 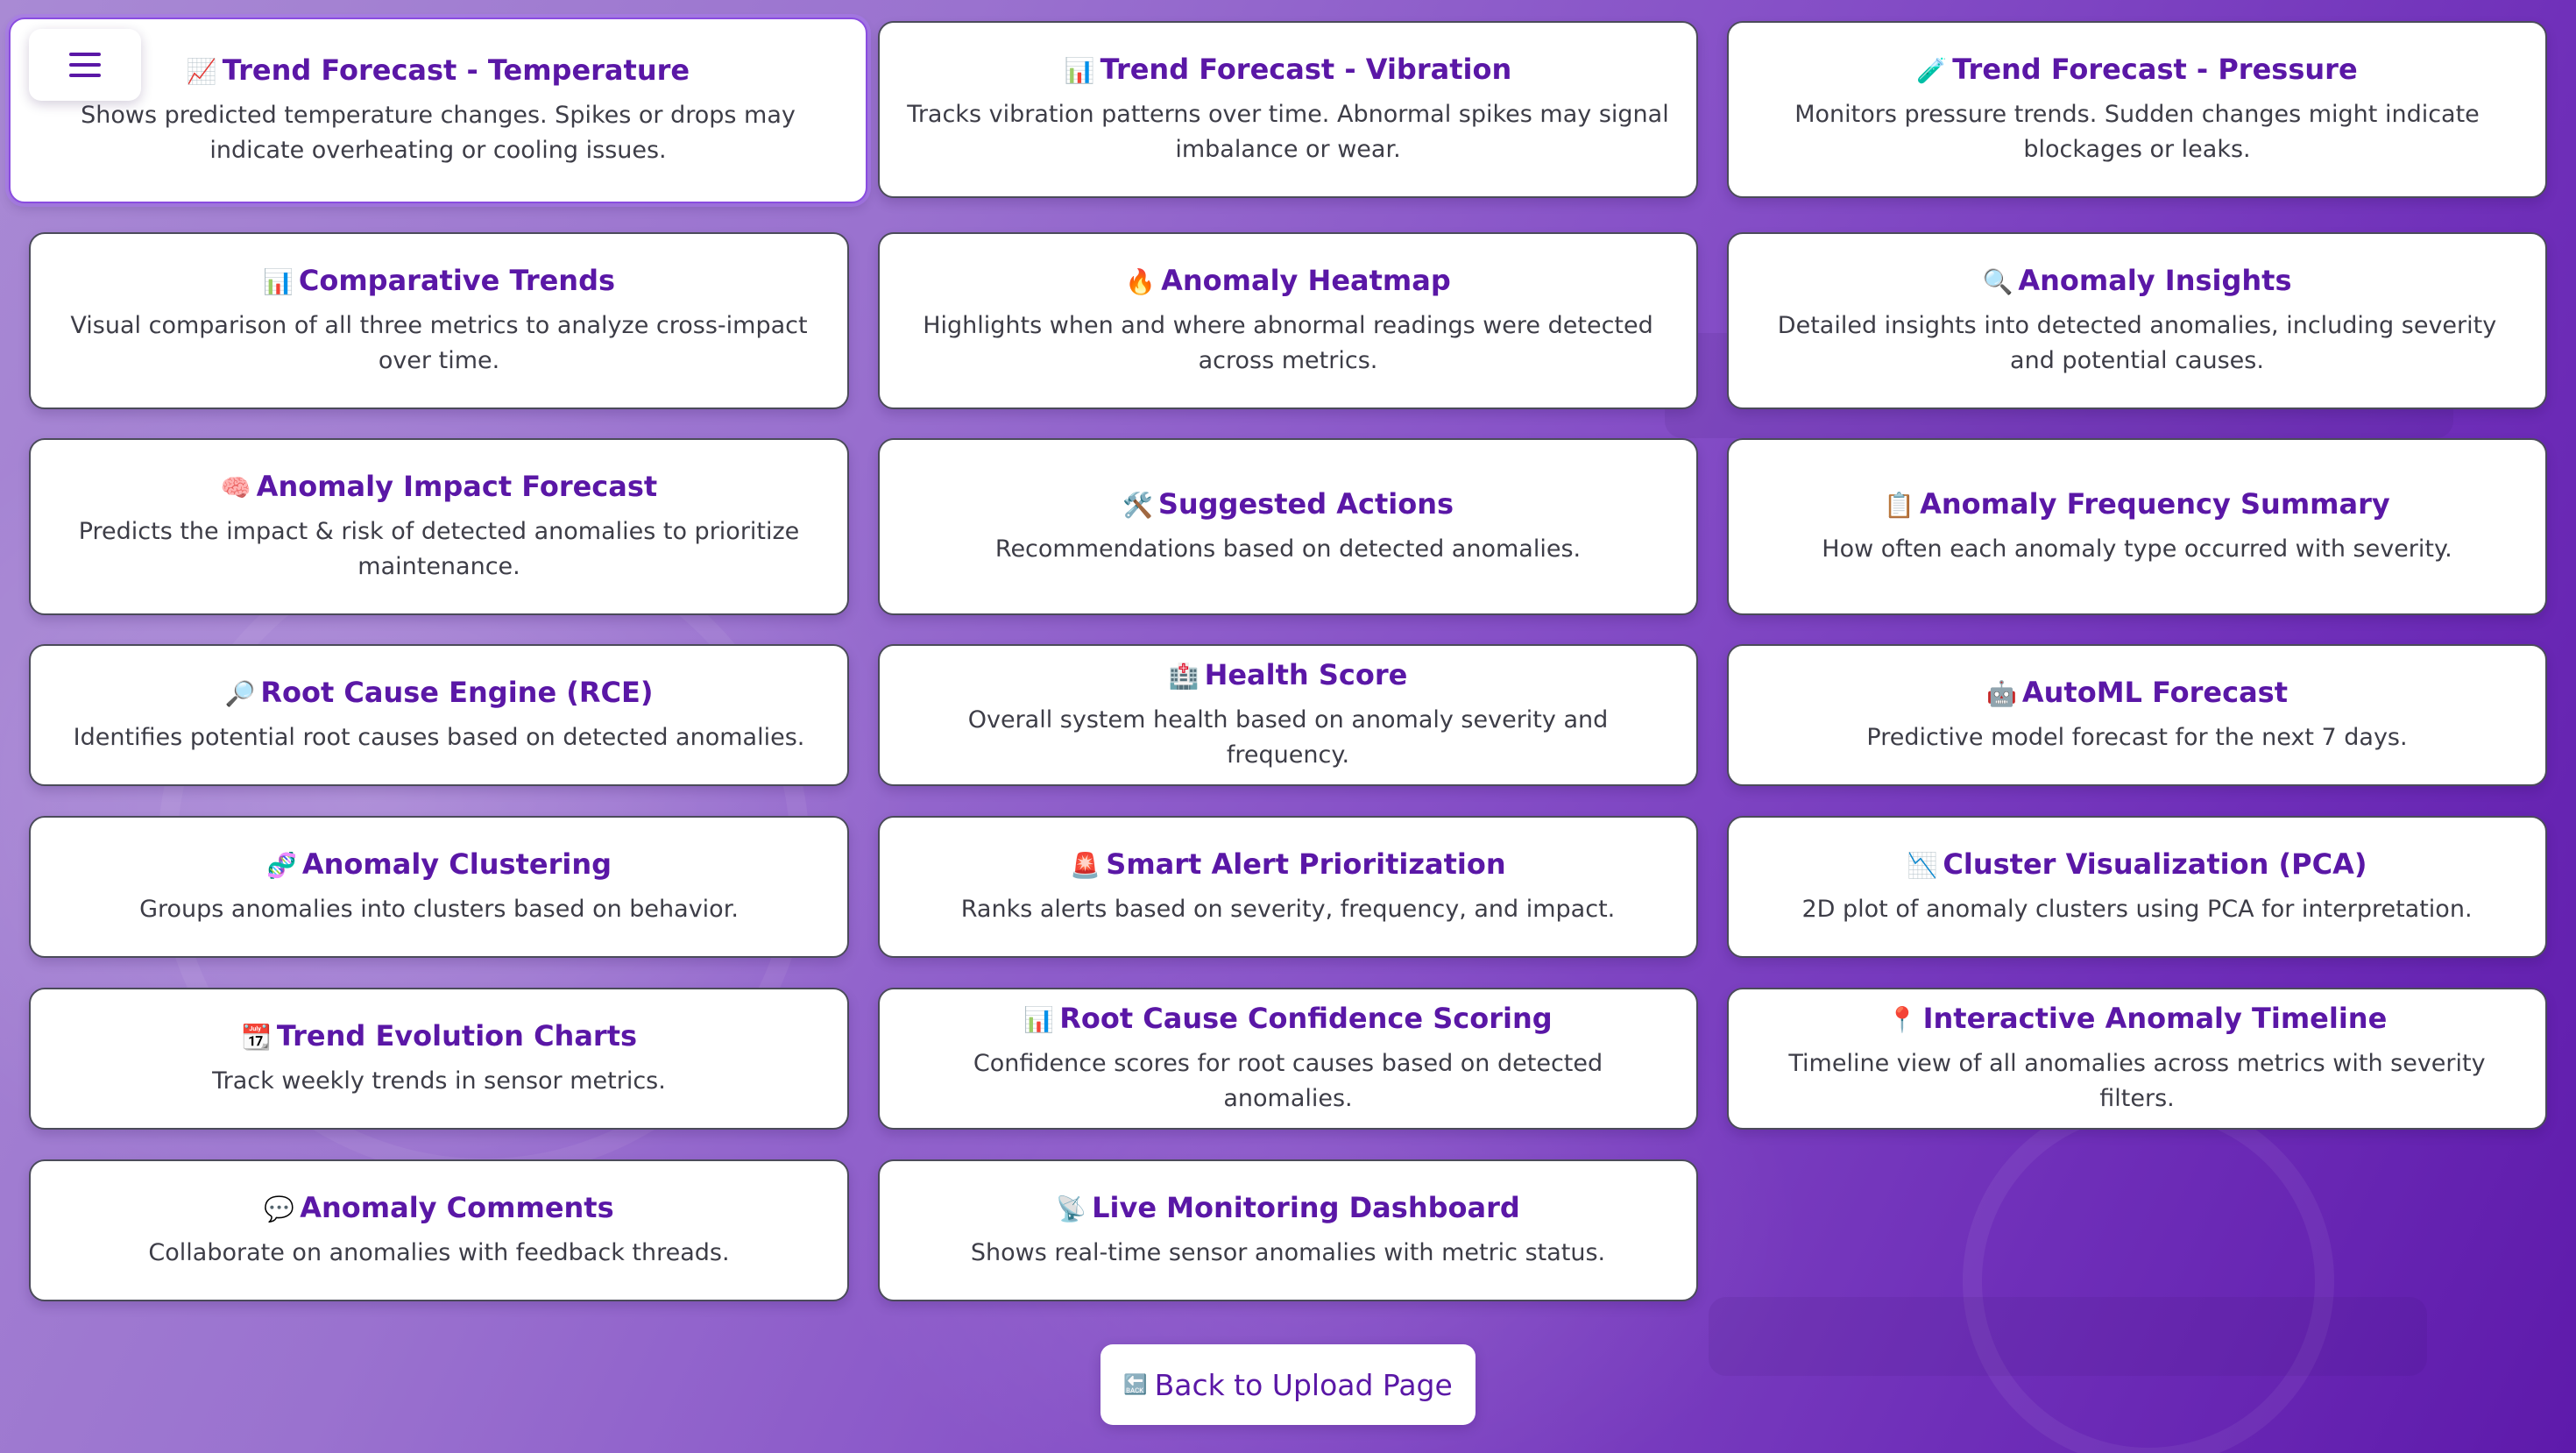 I want to click on clipboard-icon: 📋, so click(x=1899, y=505).